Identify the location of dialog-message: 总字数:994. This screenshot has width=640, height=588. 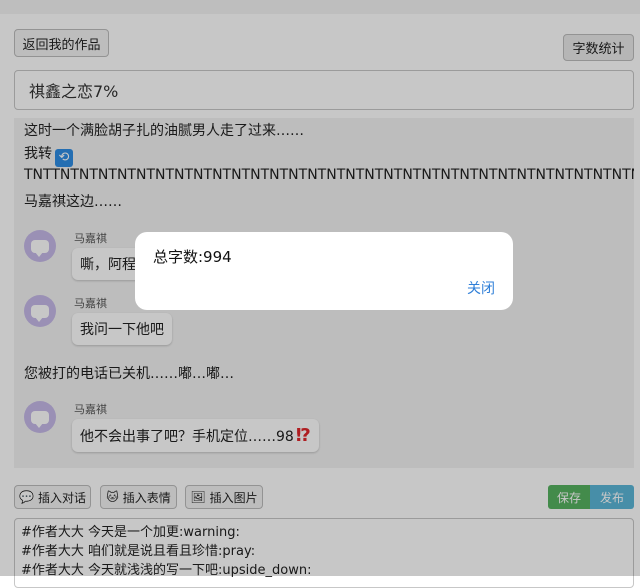
(192, 257).